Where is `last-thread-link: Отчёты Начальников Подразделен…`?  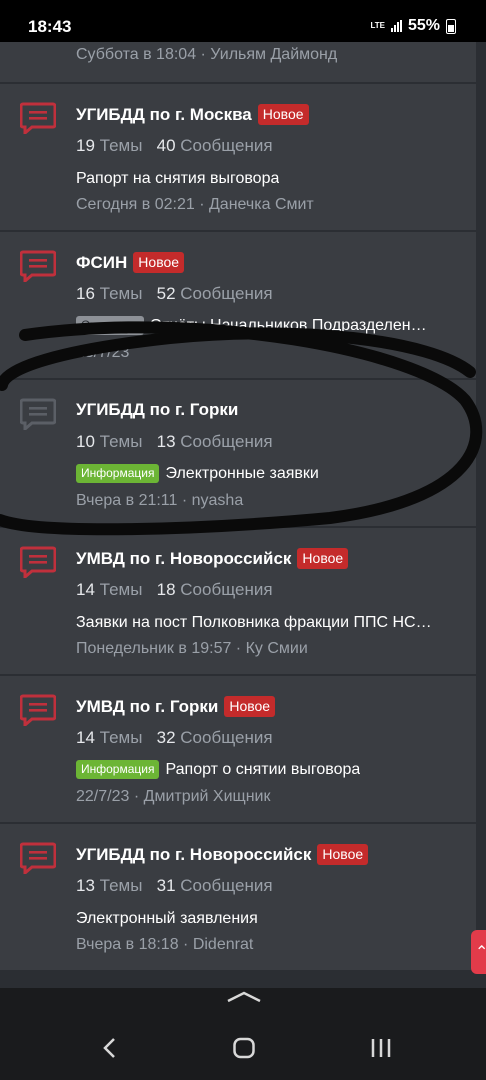
last-thread-link: Отчёты Начальников Подразделен… is located at coordinates (288, 326).